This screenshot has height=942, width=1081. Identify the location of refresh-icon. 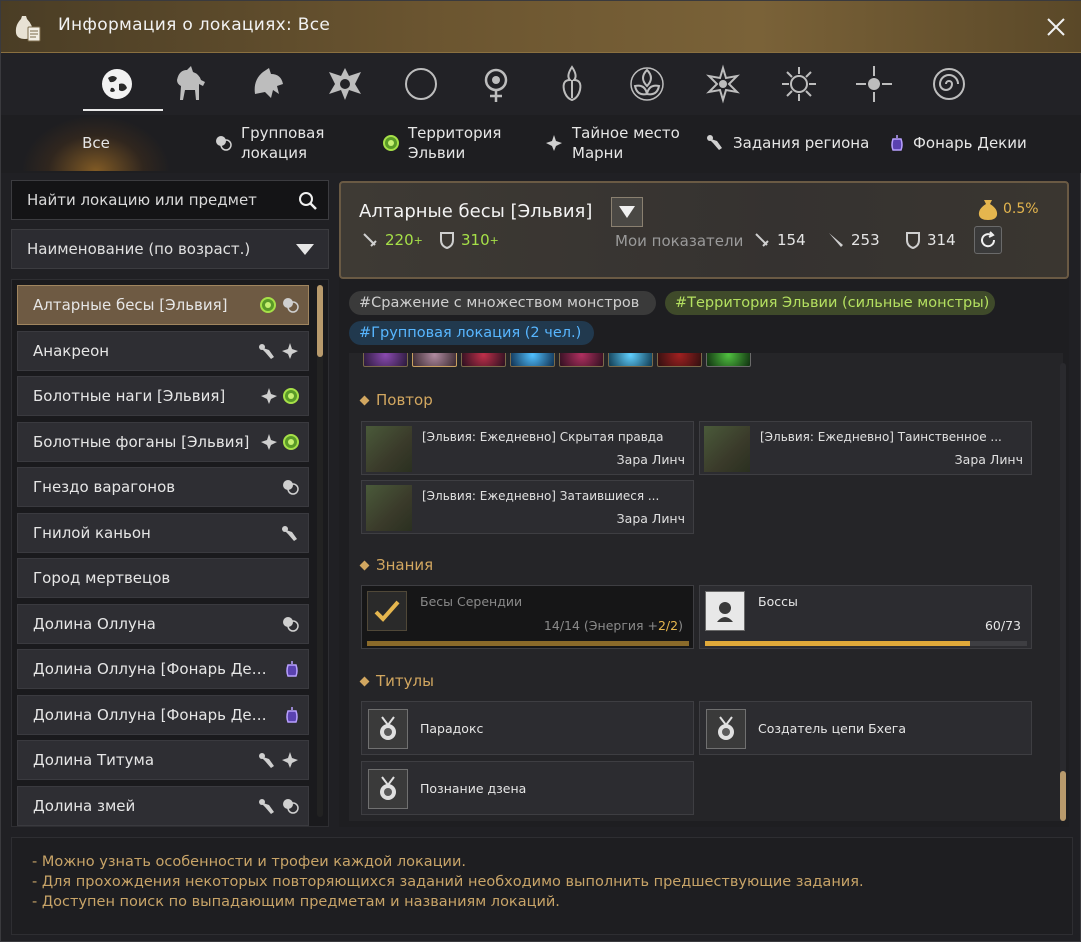
(988, 239).